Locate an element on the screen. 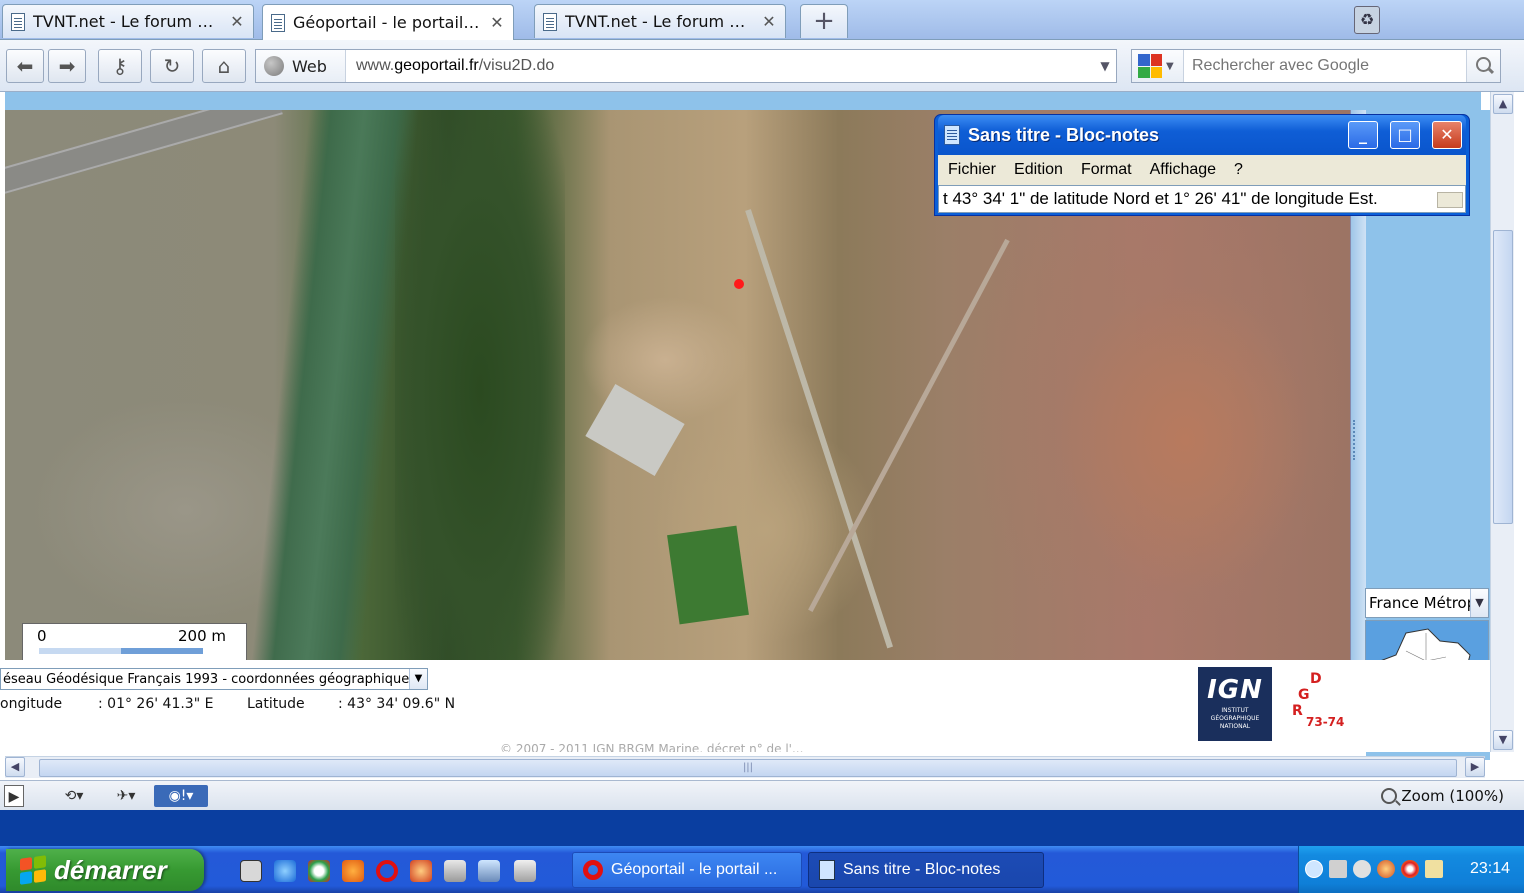 Image resolution: width=1524 pixels, height=893 pixels. wand-button: ⚷ is located at coordinates (120, 66).